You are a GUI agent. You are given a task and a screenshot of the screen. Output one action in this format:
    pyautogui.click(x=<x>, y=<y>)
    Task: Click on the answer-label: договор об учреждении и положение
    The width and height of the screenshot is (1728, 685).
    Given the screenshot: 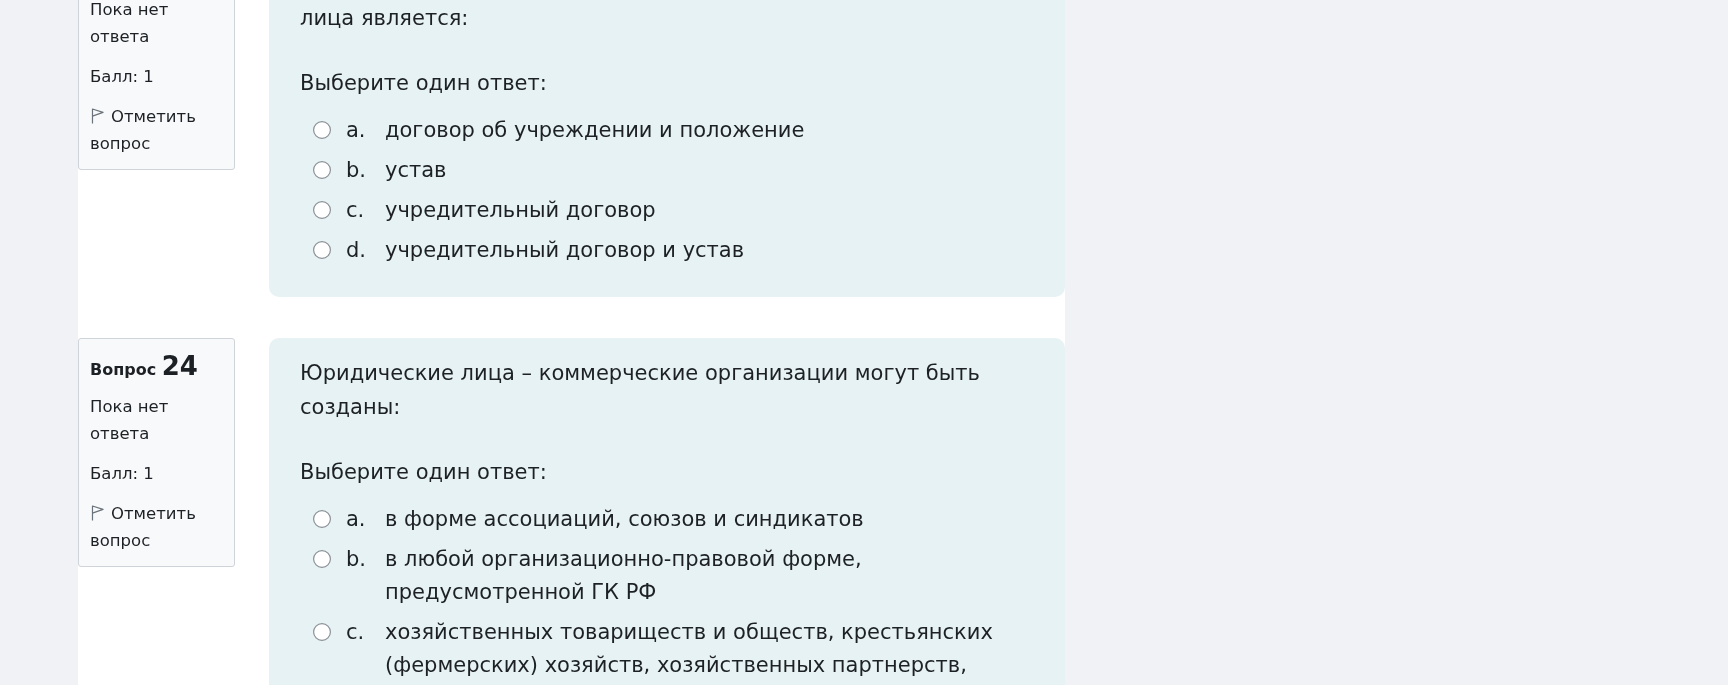 What is the action you would take?
    pyautogui.click(x=709, y=130)
    